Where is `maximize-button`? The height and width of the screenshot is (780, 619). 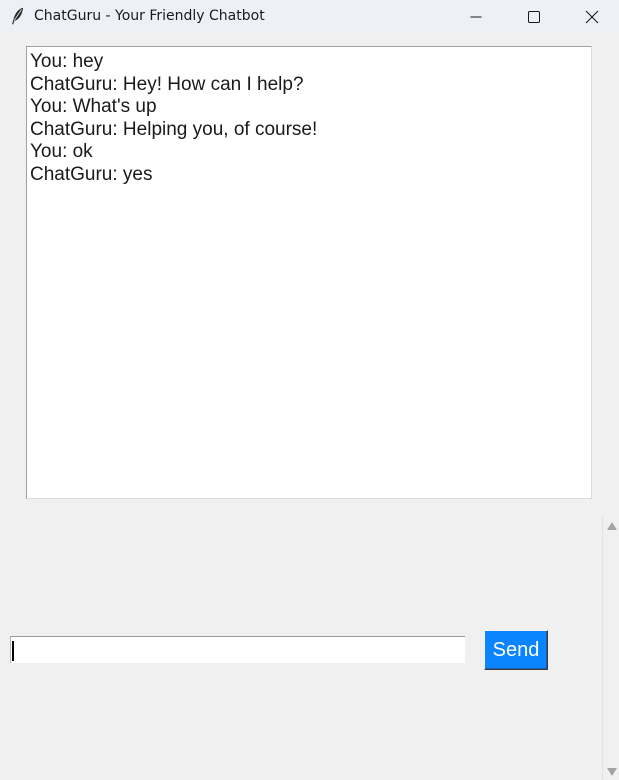
maximize-button is located at coordinates (534, 16).